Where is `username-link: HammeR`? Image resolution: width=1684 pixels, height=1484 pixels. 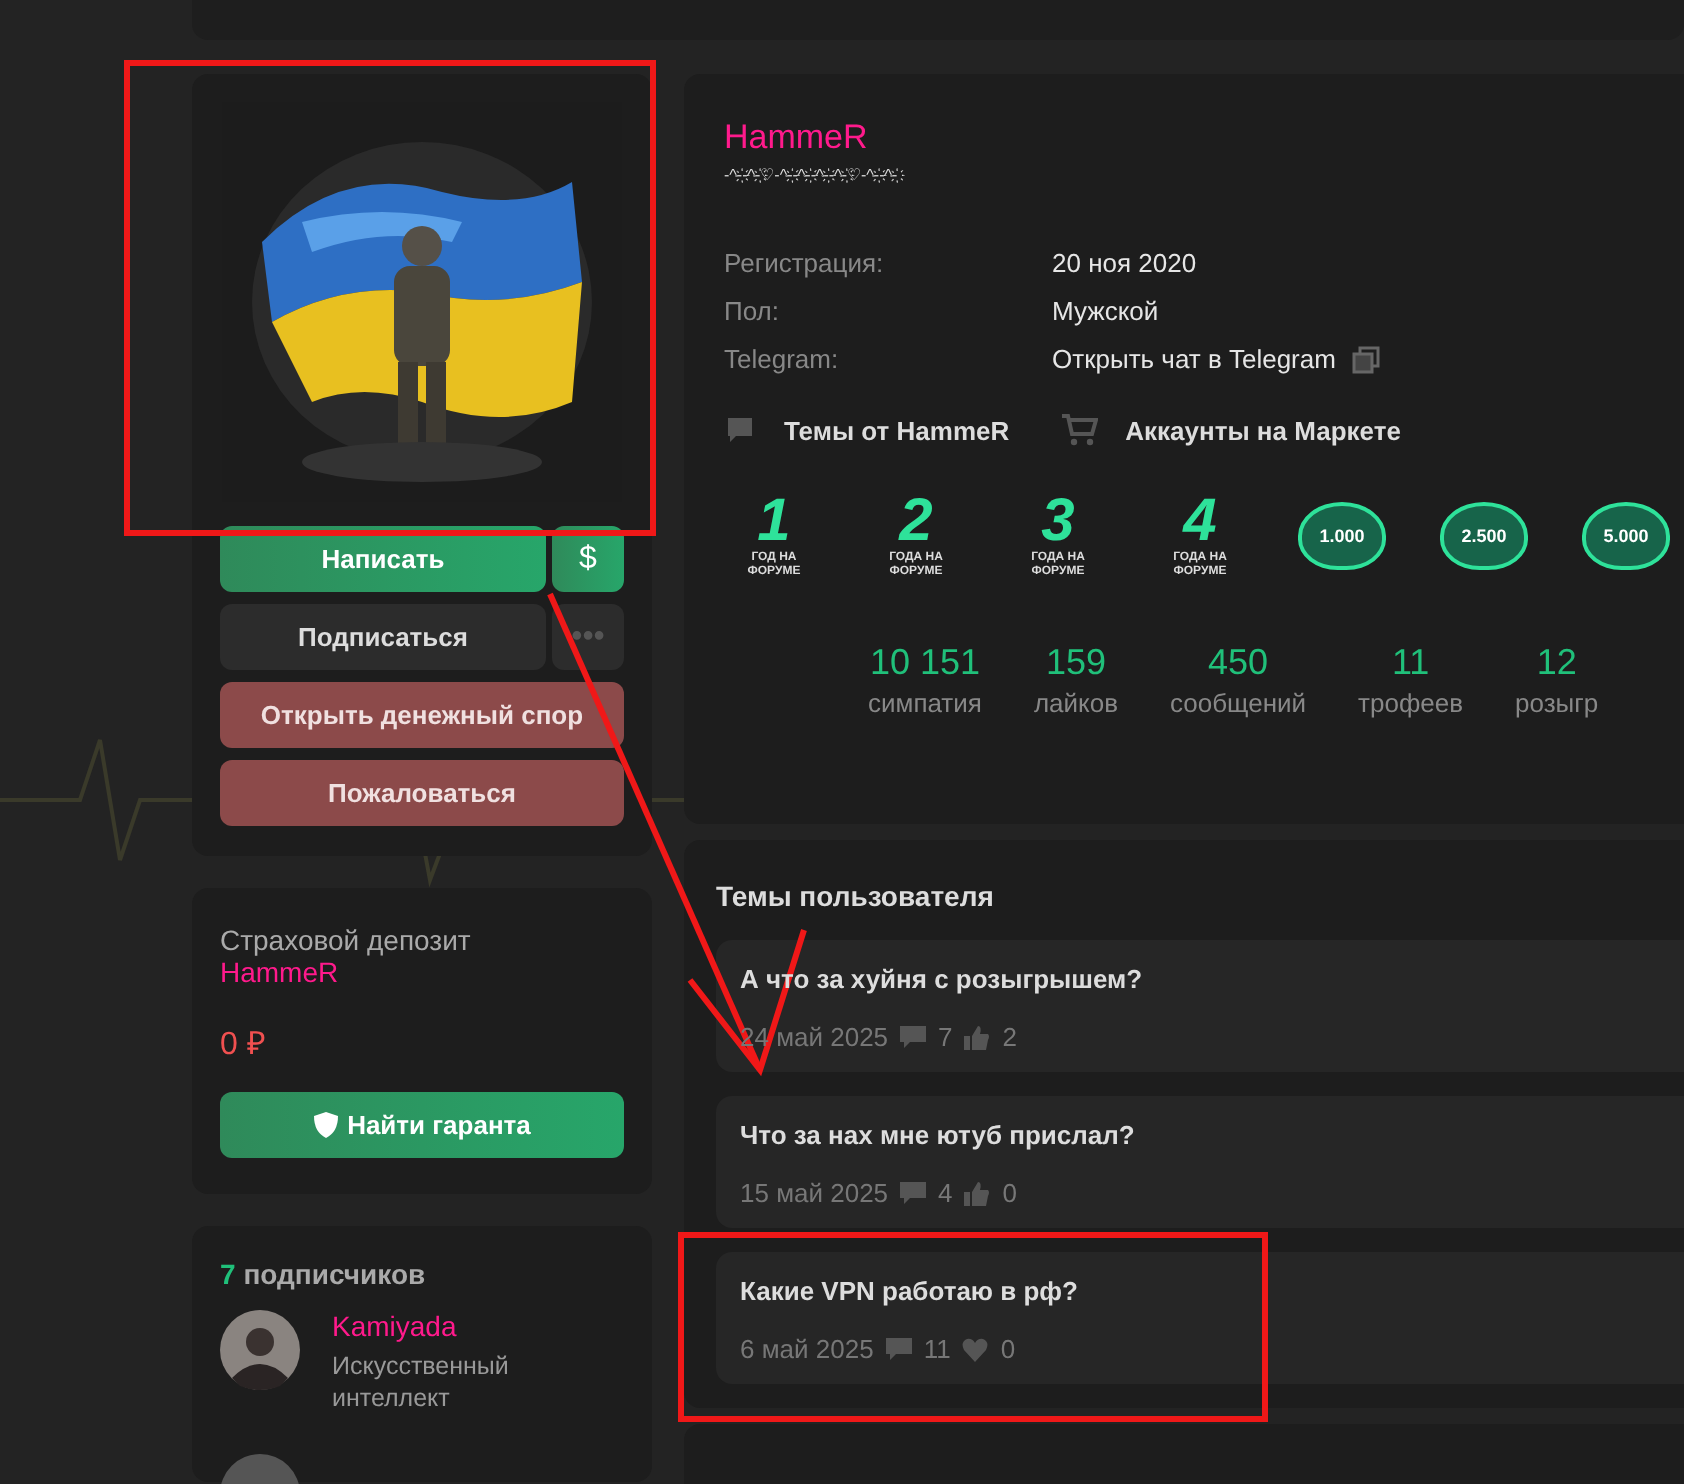 username-link: HammeR is located at coordinates (422, 972).